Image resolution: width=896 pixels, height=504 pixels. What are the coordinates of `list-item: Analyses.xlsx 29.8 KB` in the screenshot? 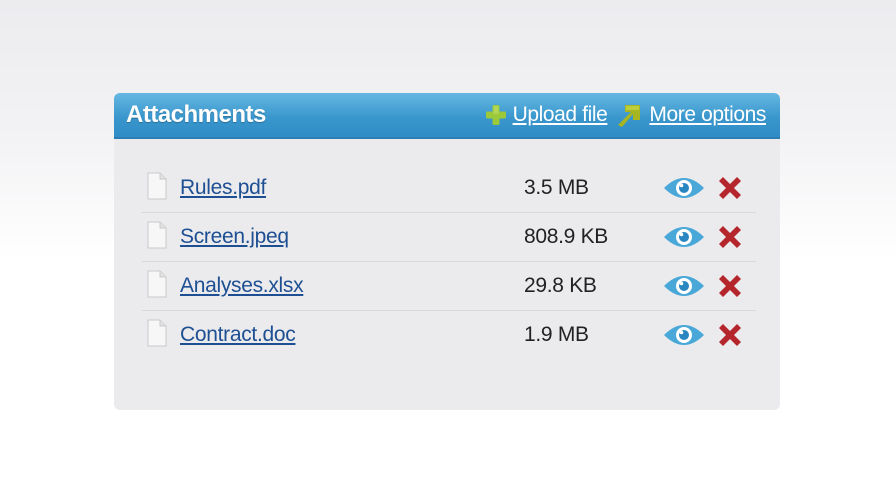 It's located at (449, 286).